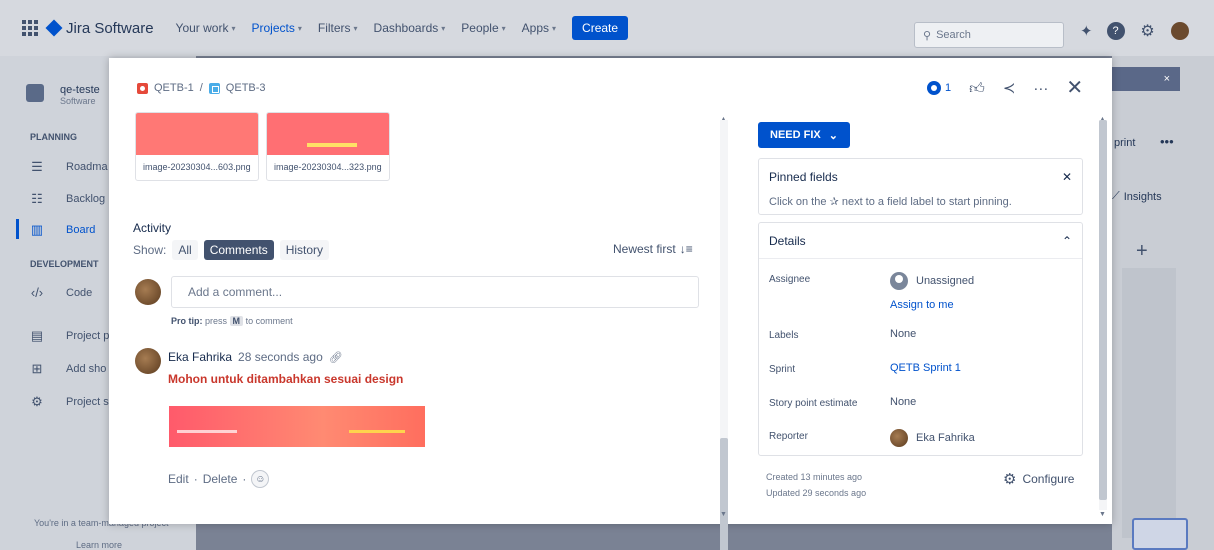 This screenshot has height=550, width=1214. I want to click on assignee-field: Assignee Unassigned, so click(871, 281).